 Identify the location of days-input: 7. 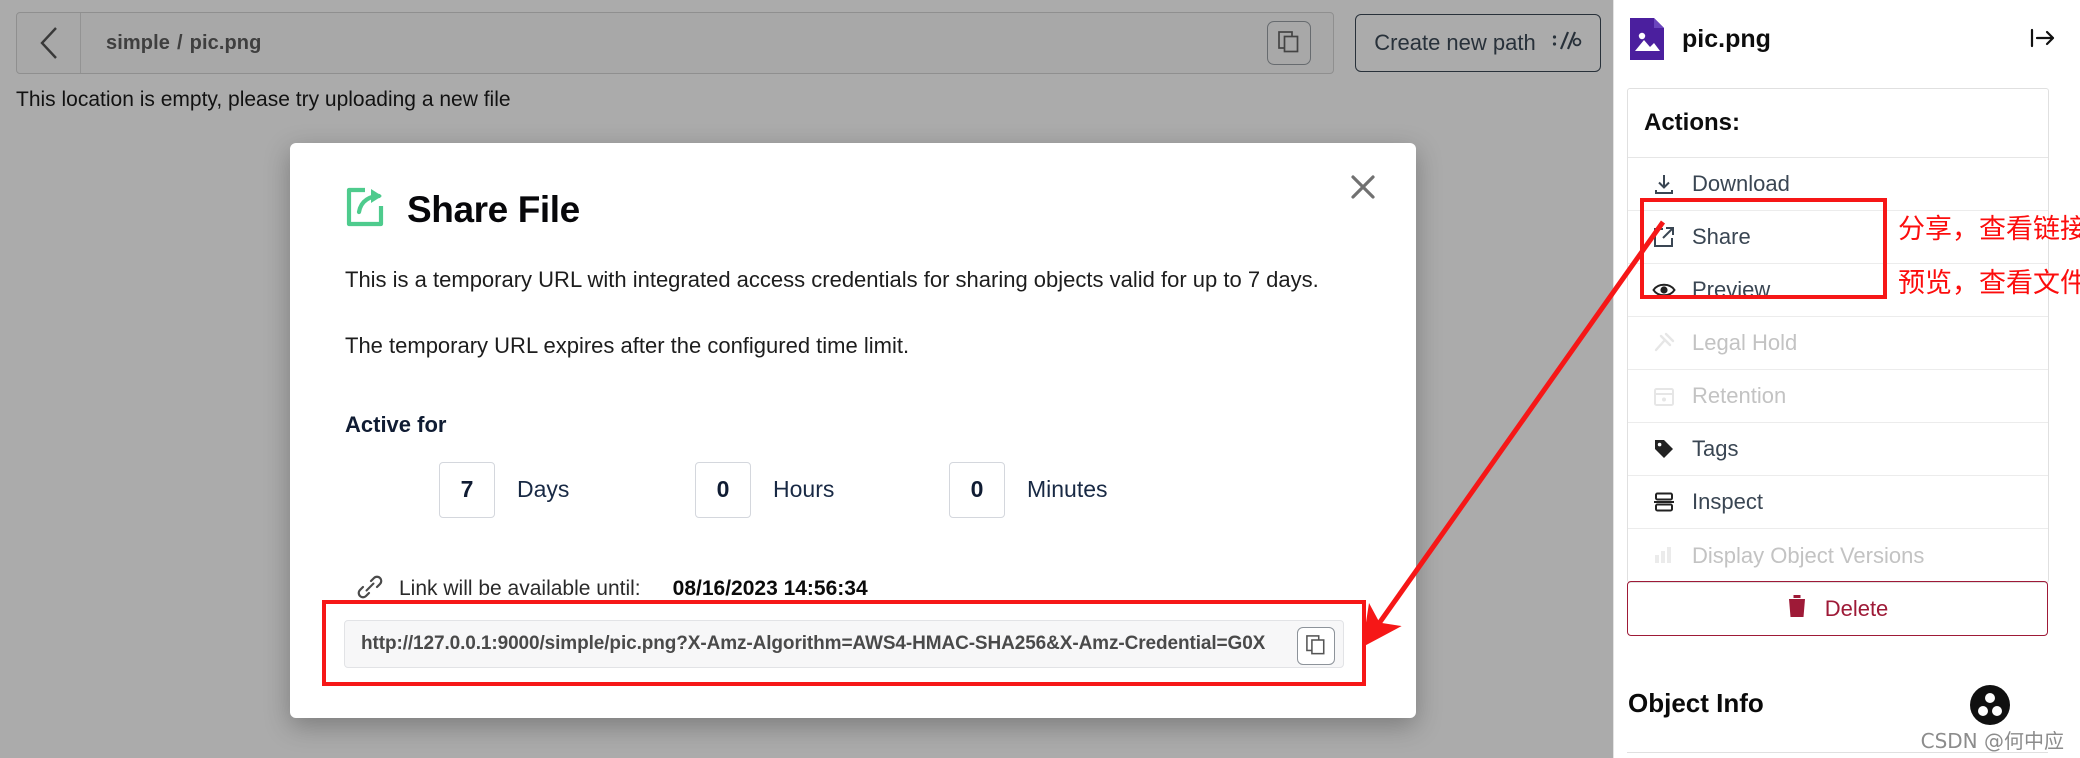
(467, 489).